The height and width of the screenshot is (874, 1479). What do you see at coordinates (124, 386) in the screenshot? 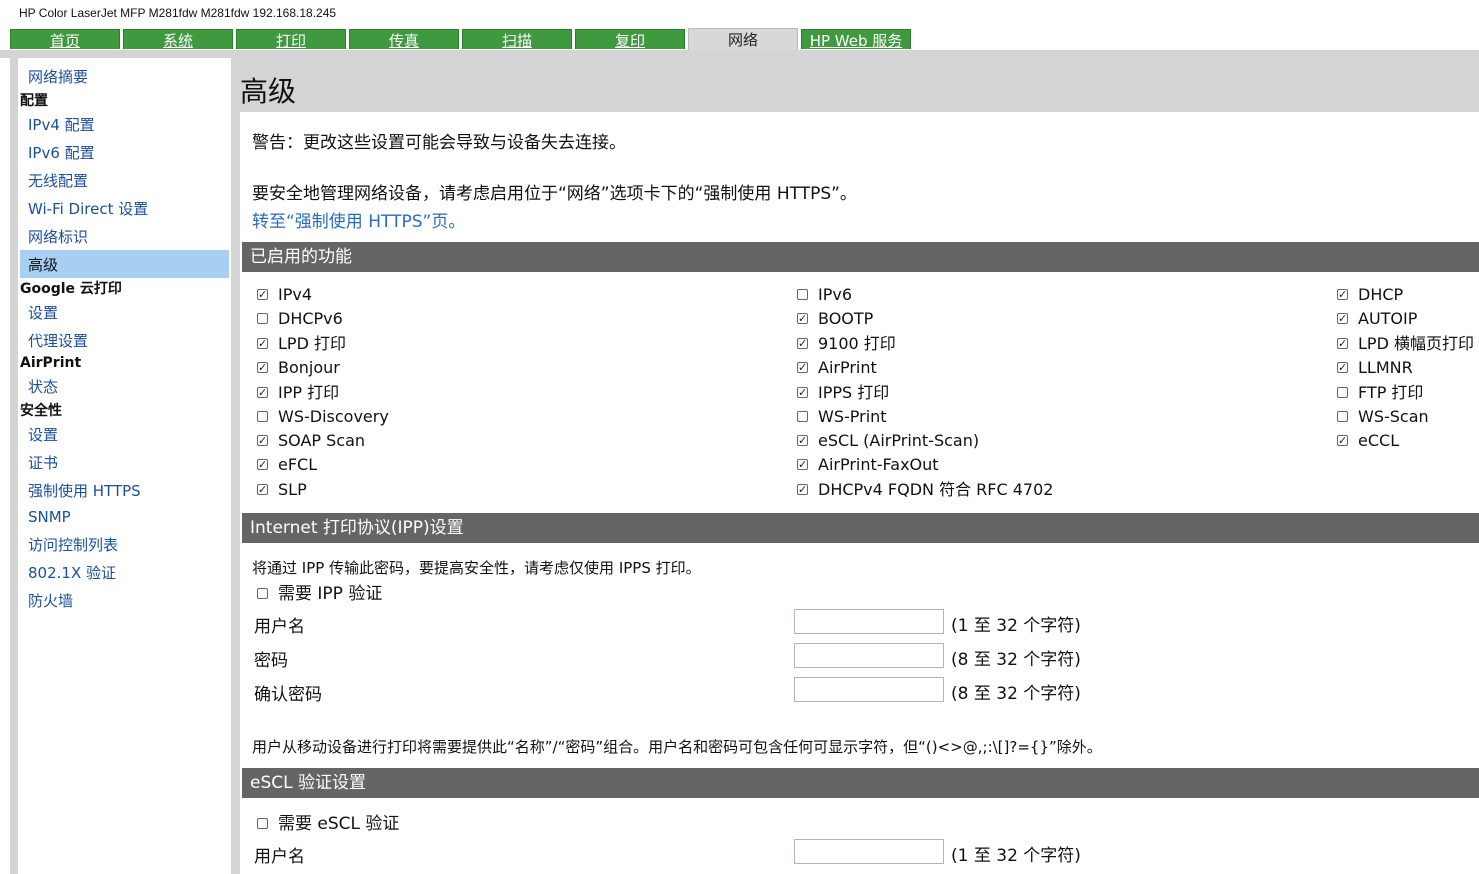
I see `sidebar-item-airprint-status: 状态` at bounding box center [124, 386].